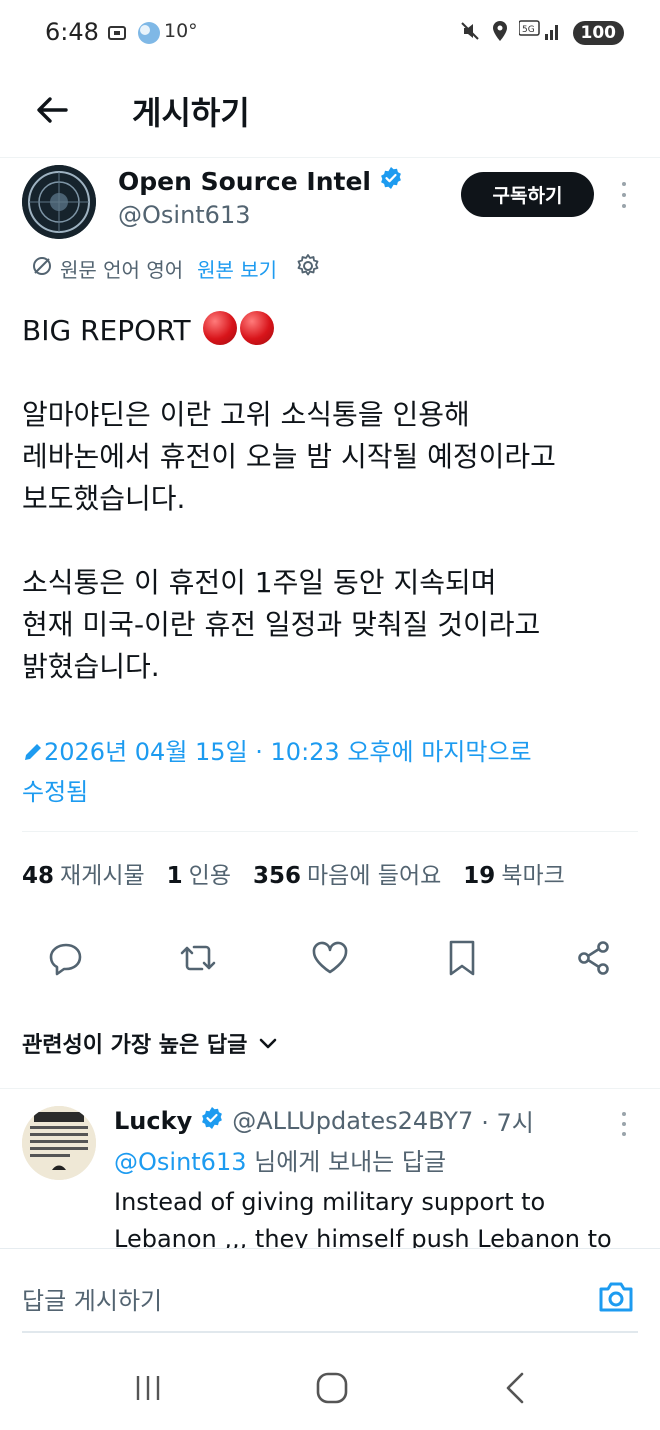 Image resolution: width=660 pixels, height=1430 pixels. I want to click on bookmark-button, so click(462, 958).